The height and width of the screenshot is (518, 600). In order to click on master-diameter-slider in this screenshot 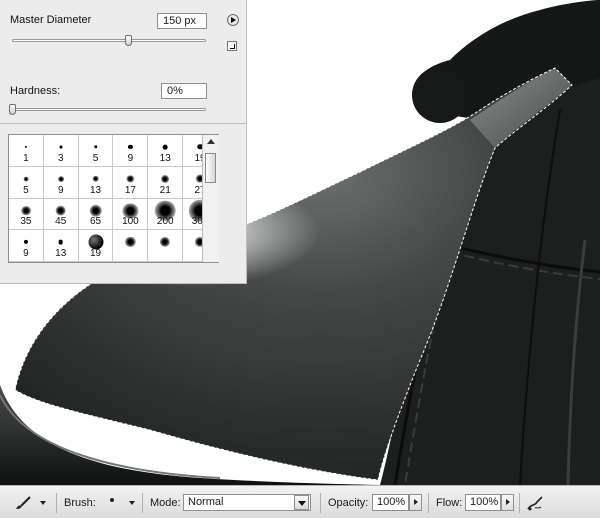, I will do `click(109, 40)`.